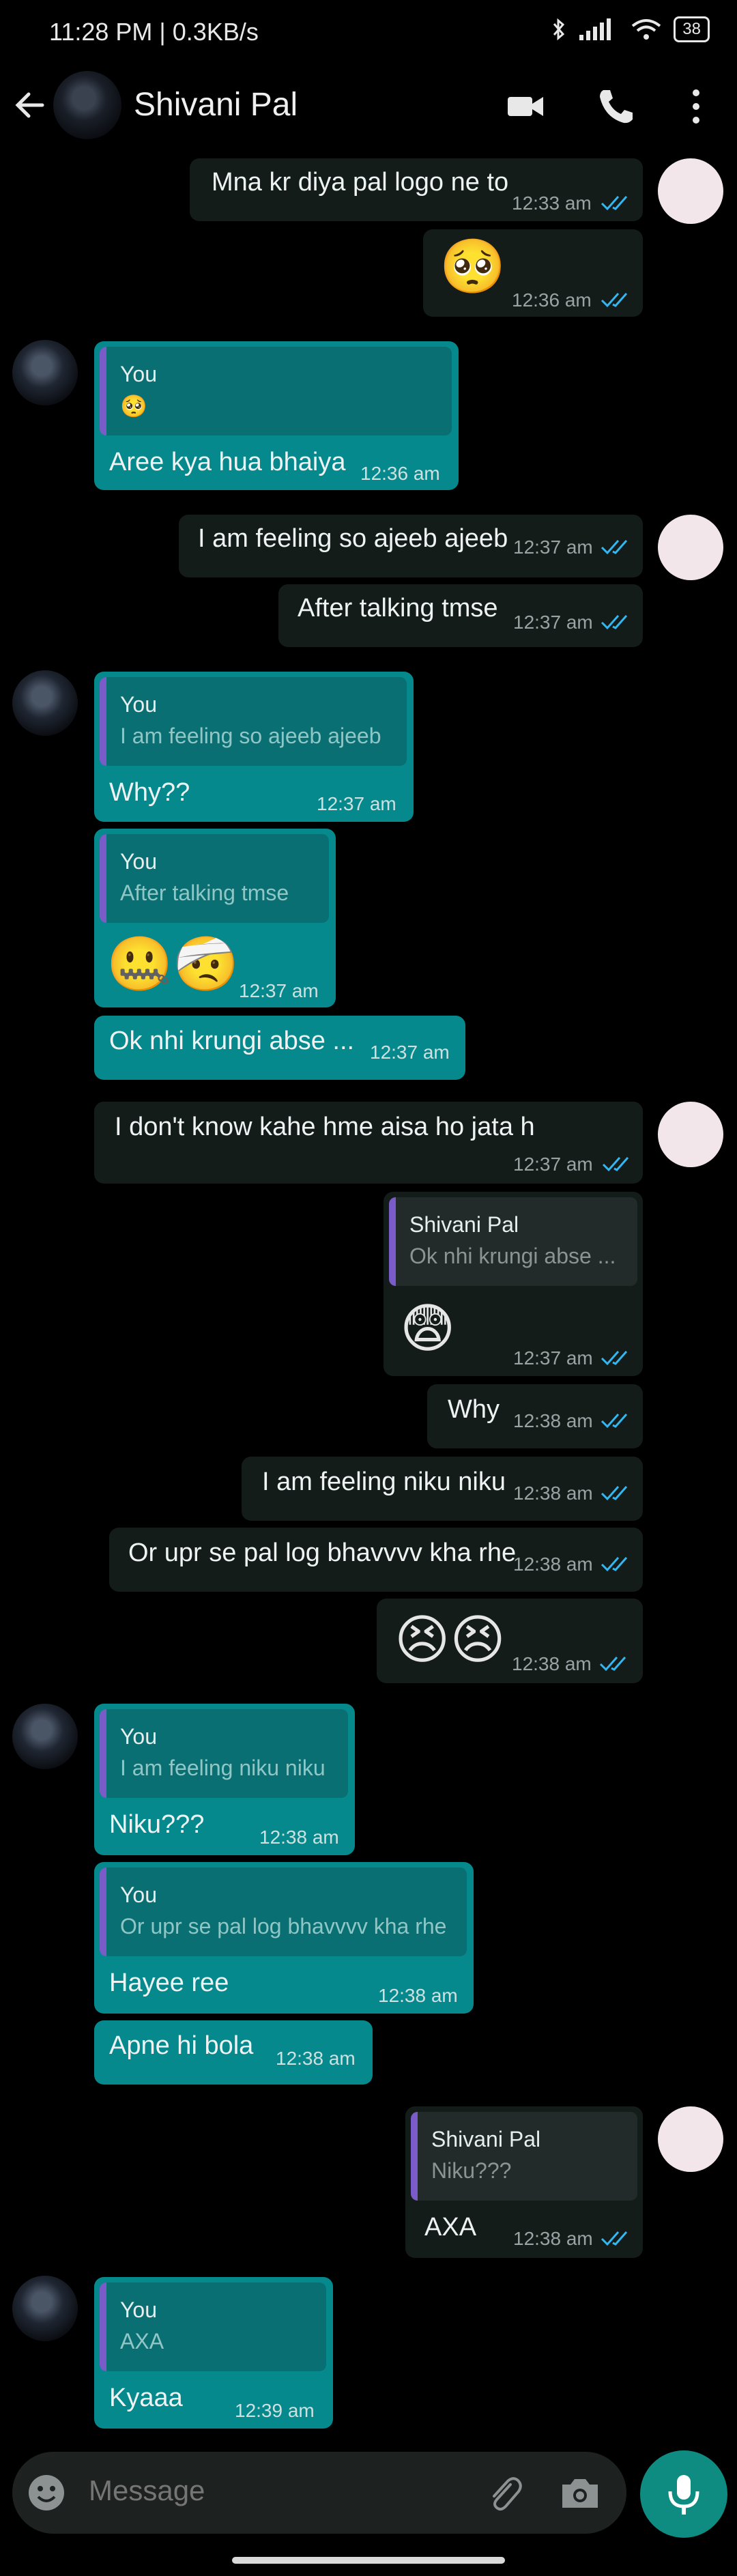 The image size is (737, 2576). Describe the element at coordinates (216, 105) in the screenshot. I see `contact-name: Shivani Pal` at that location.